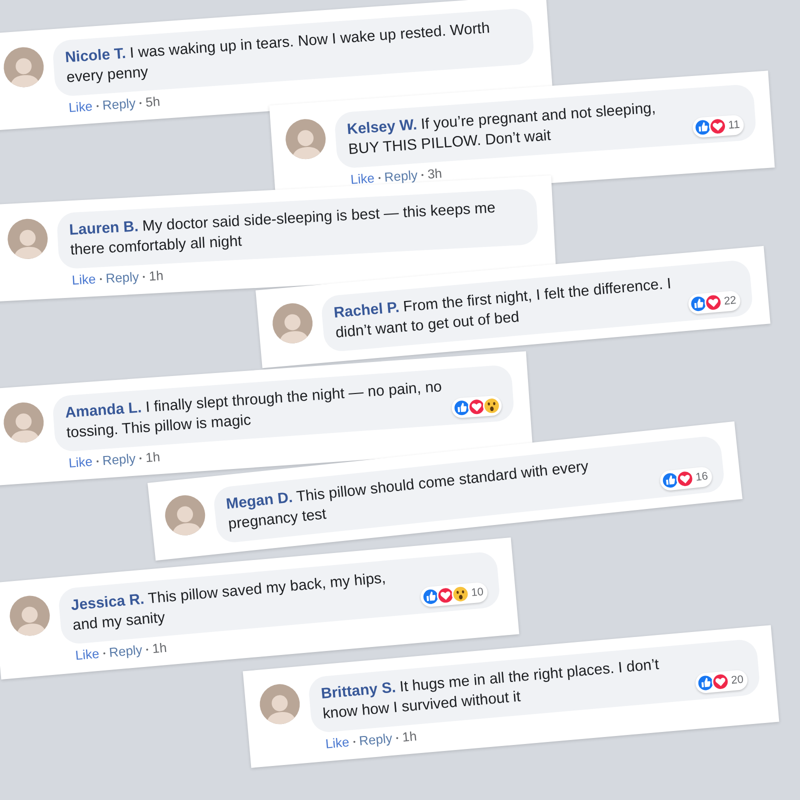 The width and height of the screenshot is (800, 800). What do you see at coordinates (476, 407) in the screenshot?
I see `reaction-badge` at bounding box center [476, 407].